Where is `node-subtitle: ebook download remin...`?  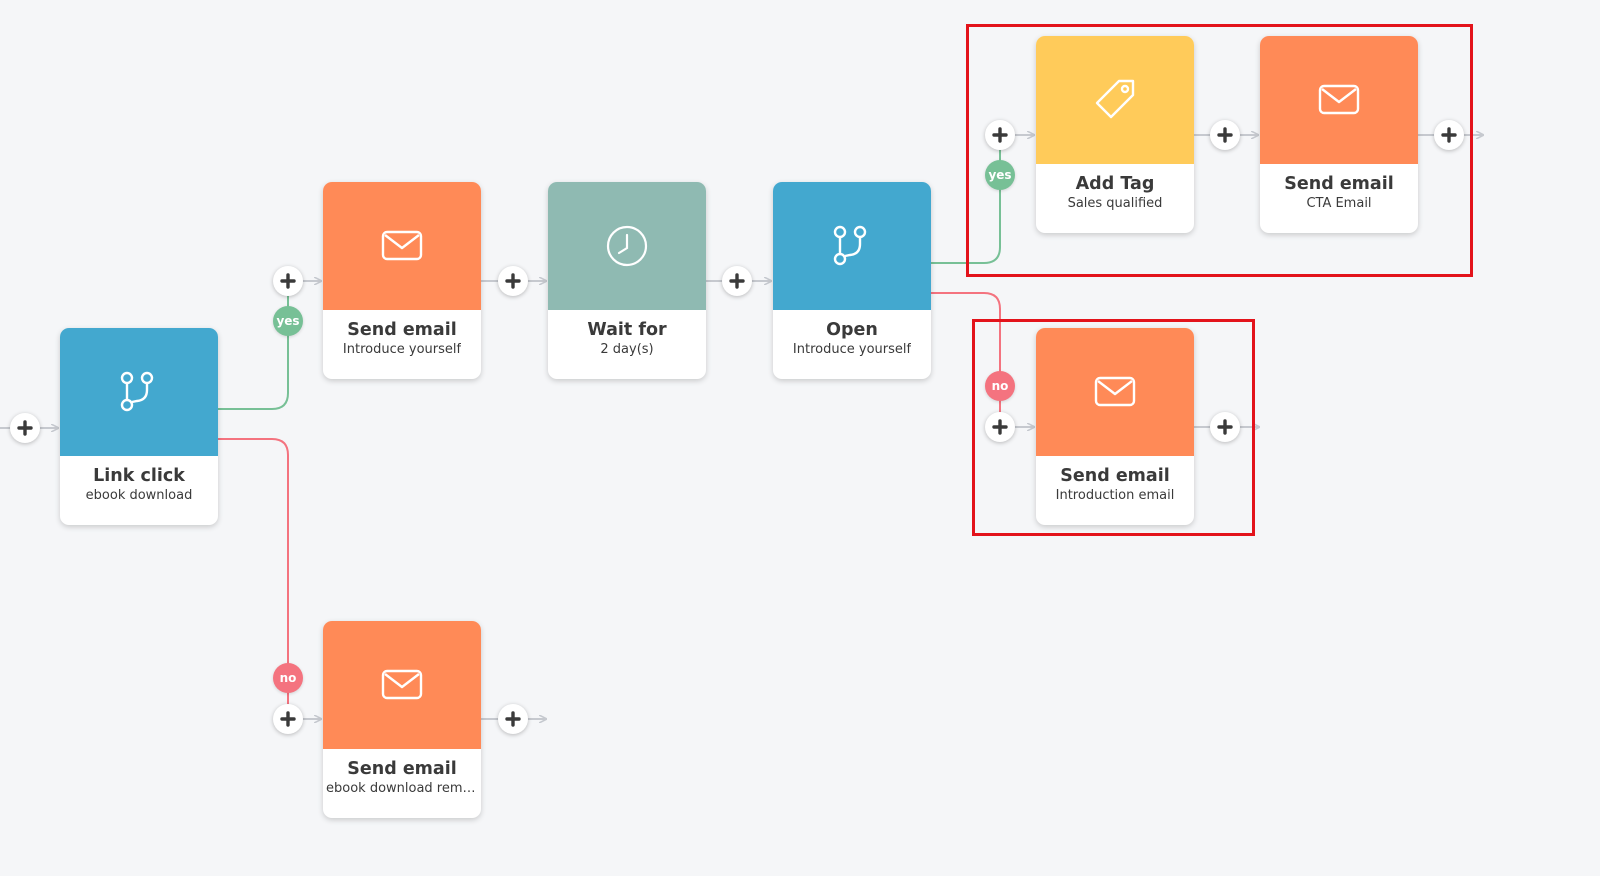
node-subtitle: ebook download remin... is located at coordinates (402, 788).